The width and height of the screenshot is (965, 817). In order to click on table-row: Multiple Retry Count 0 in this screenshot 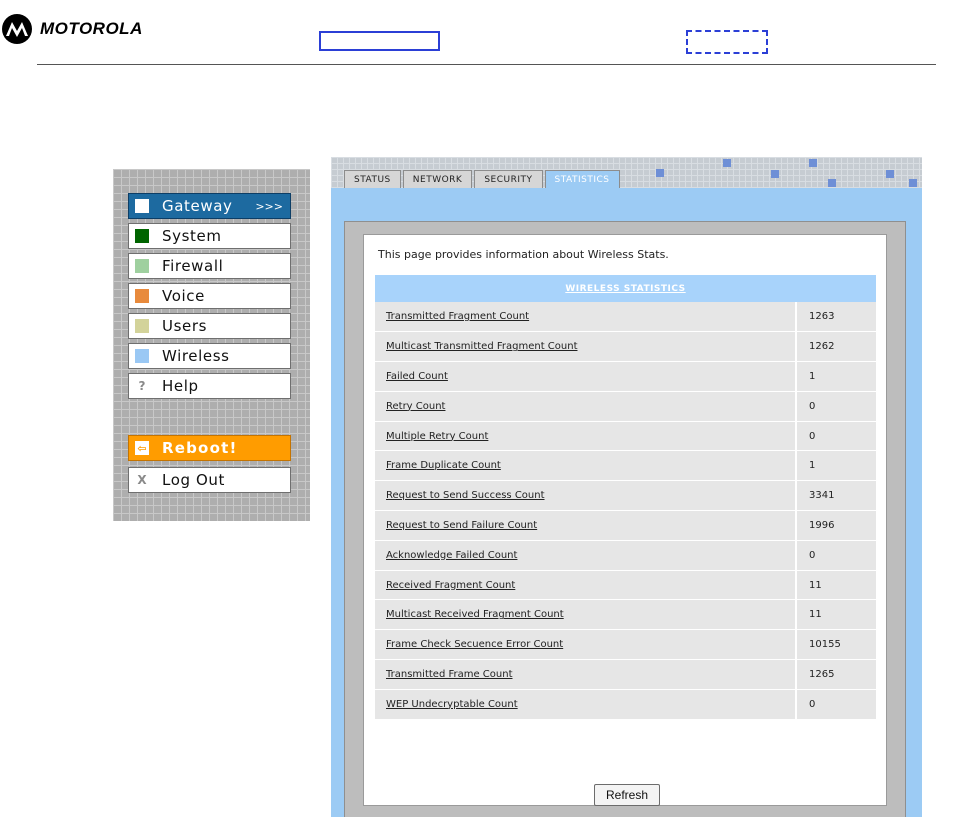, I will do `click(625, 436)`.